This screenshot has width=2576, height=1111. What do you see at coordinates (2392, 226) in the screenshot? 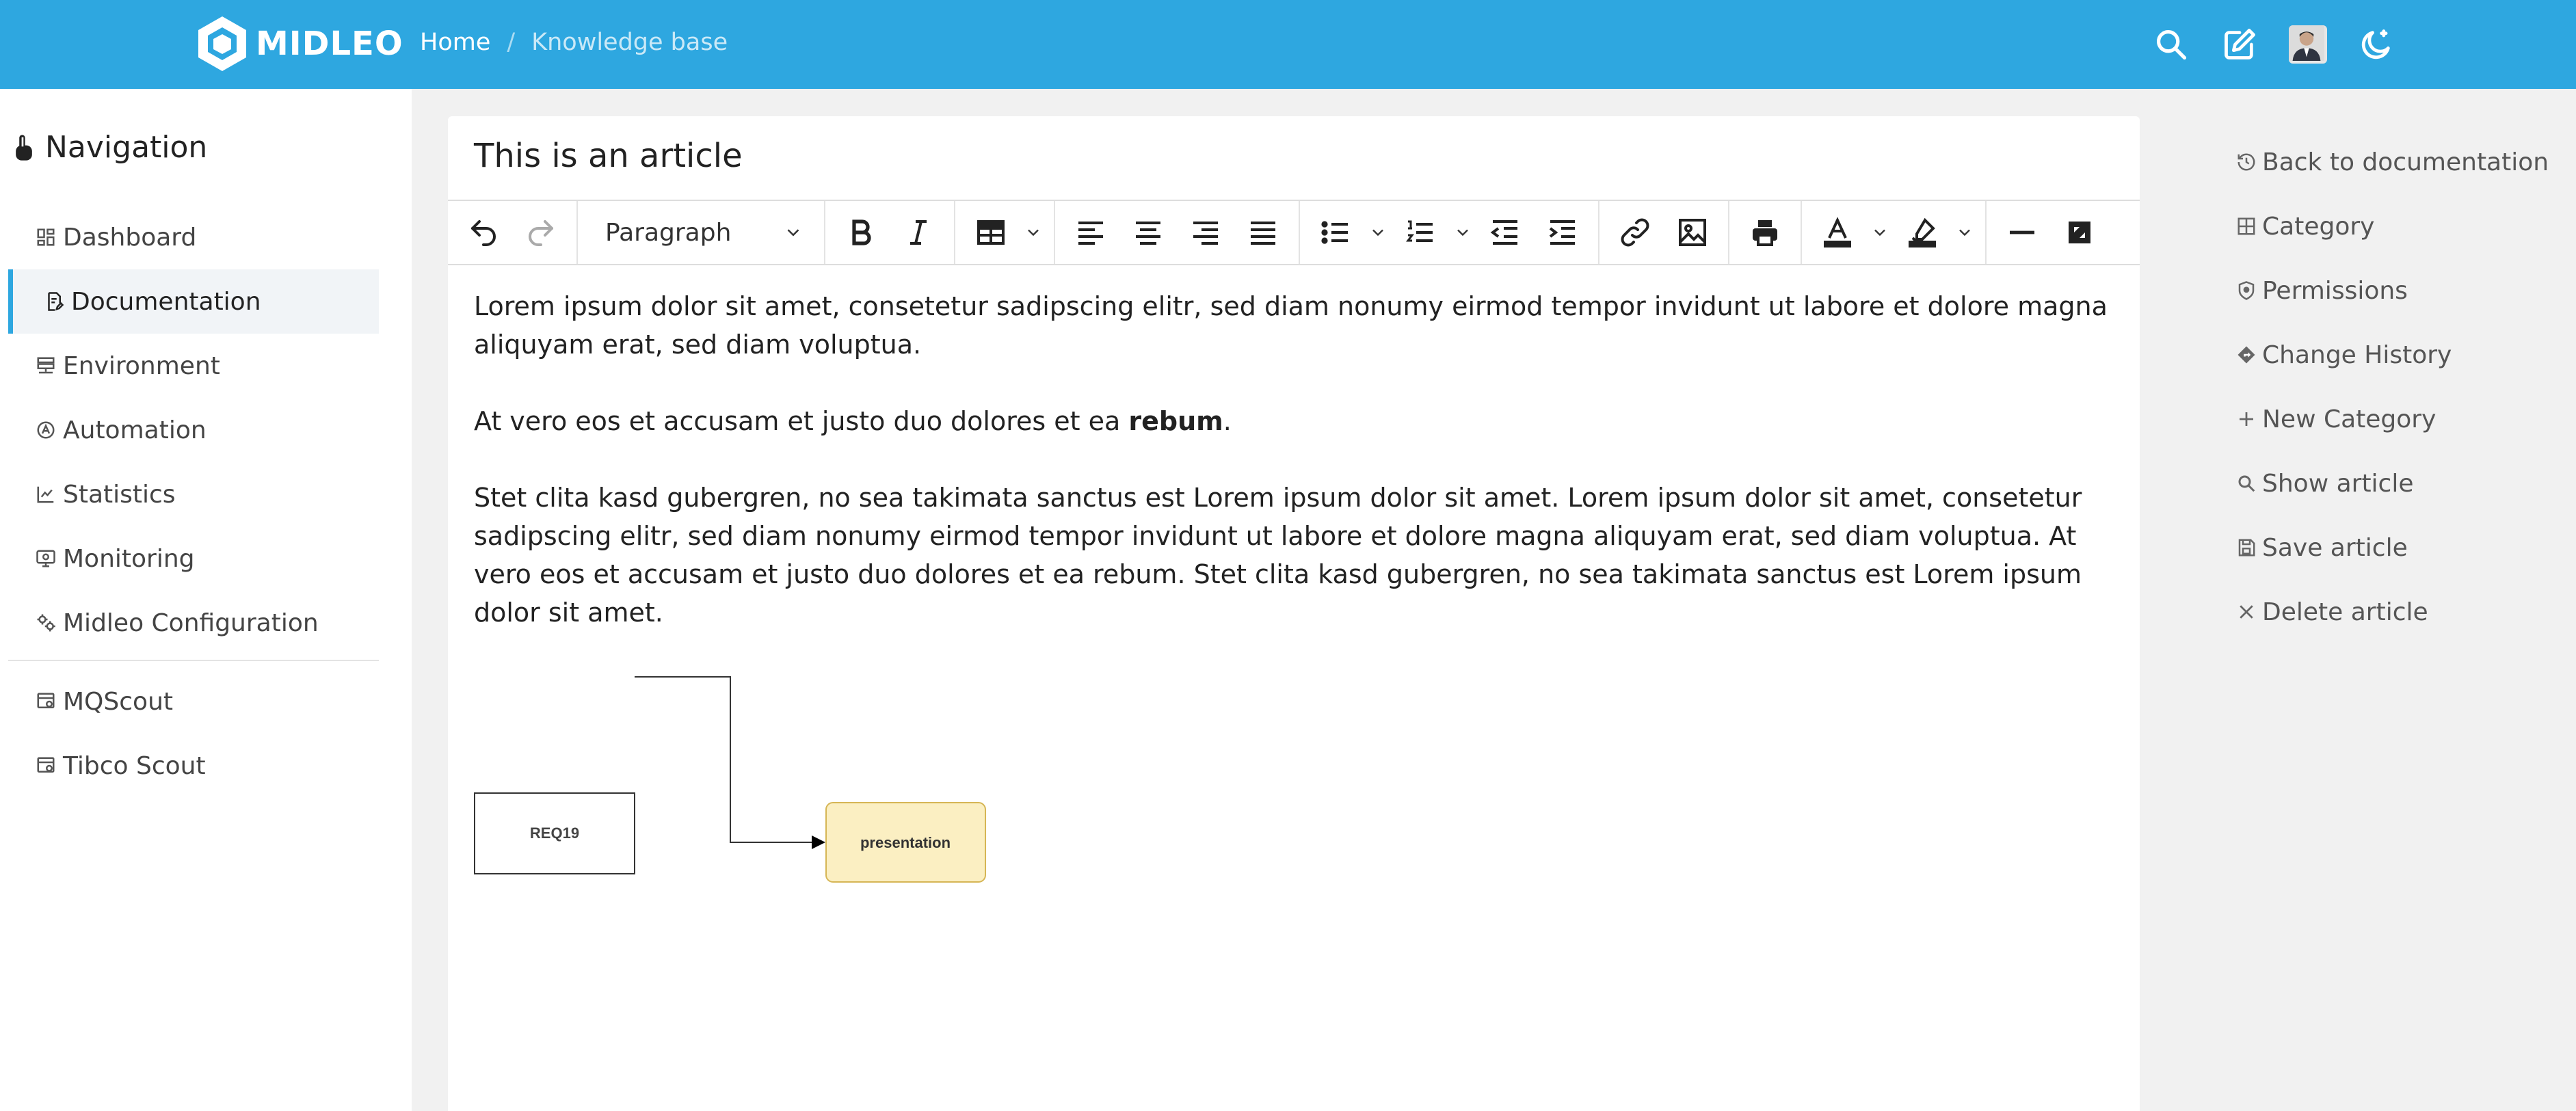
I see `category-link: Category` at bounding box center [2392, 226].